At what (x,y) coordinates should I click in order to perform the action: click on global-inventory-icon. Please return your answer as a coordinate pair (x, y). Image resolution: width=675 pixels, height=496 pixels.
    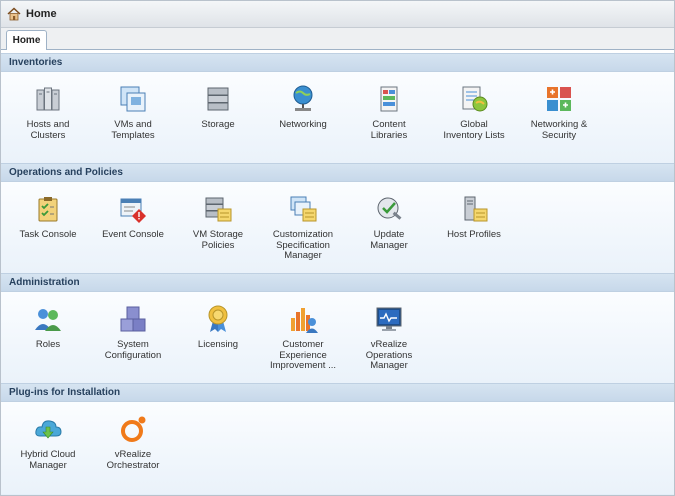
    Looking at the image, I should click on (475, 99).